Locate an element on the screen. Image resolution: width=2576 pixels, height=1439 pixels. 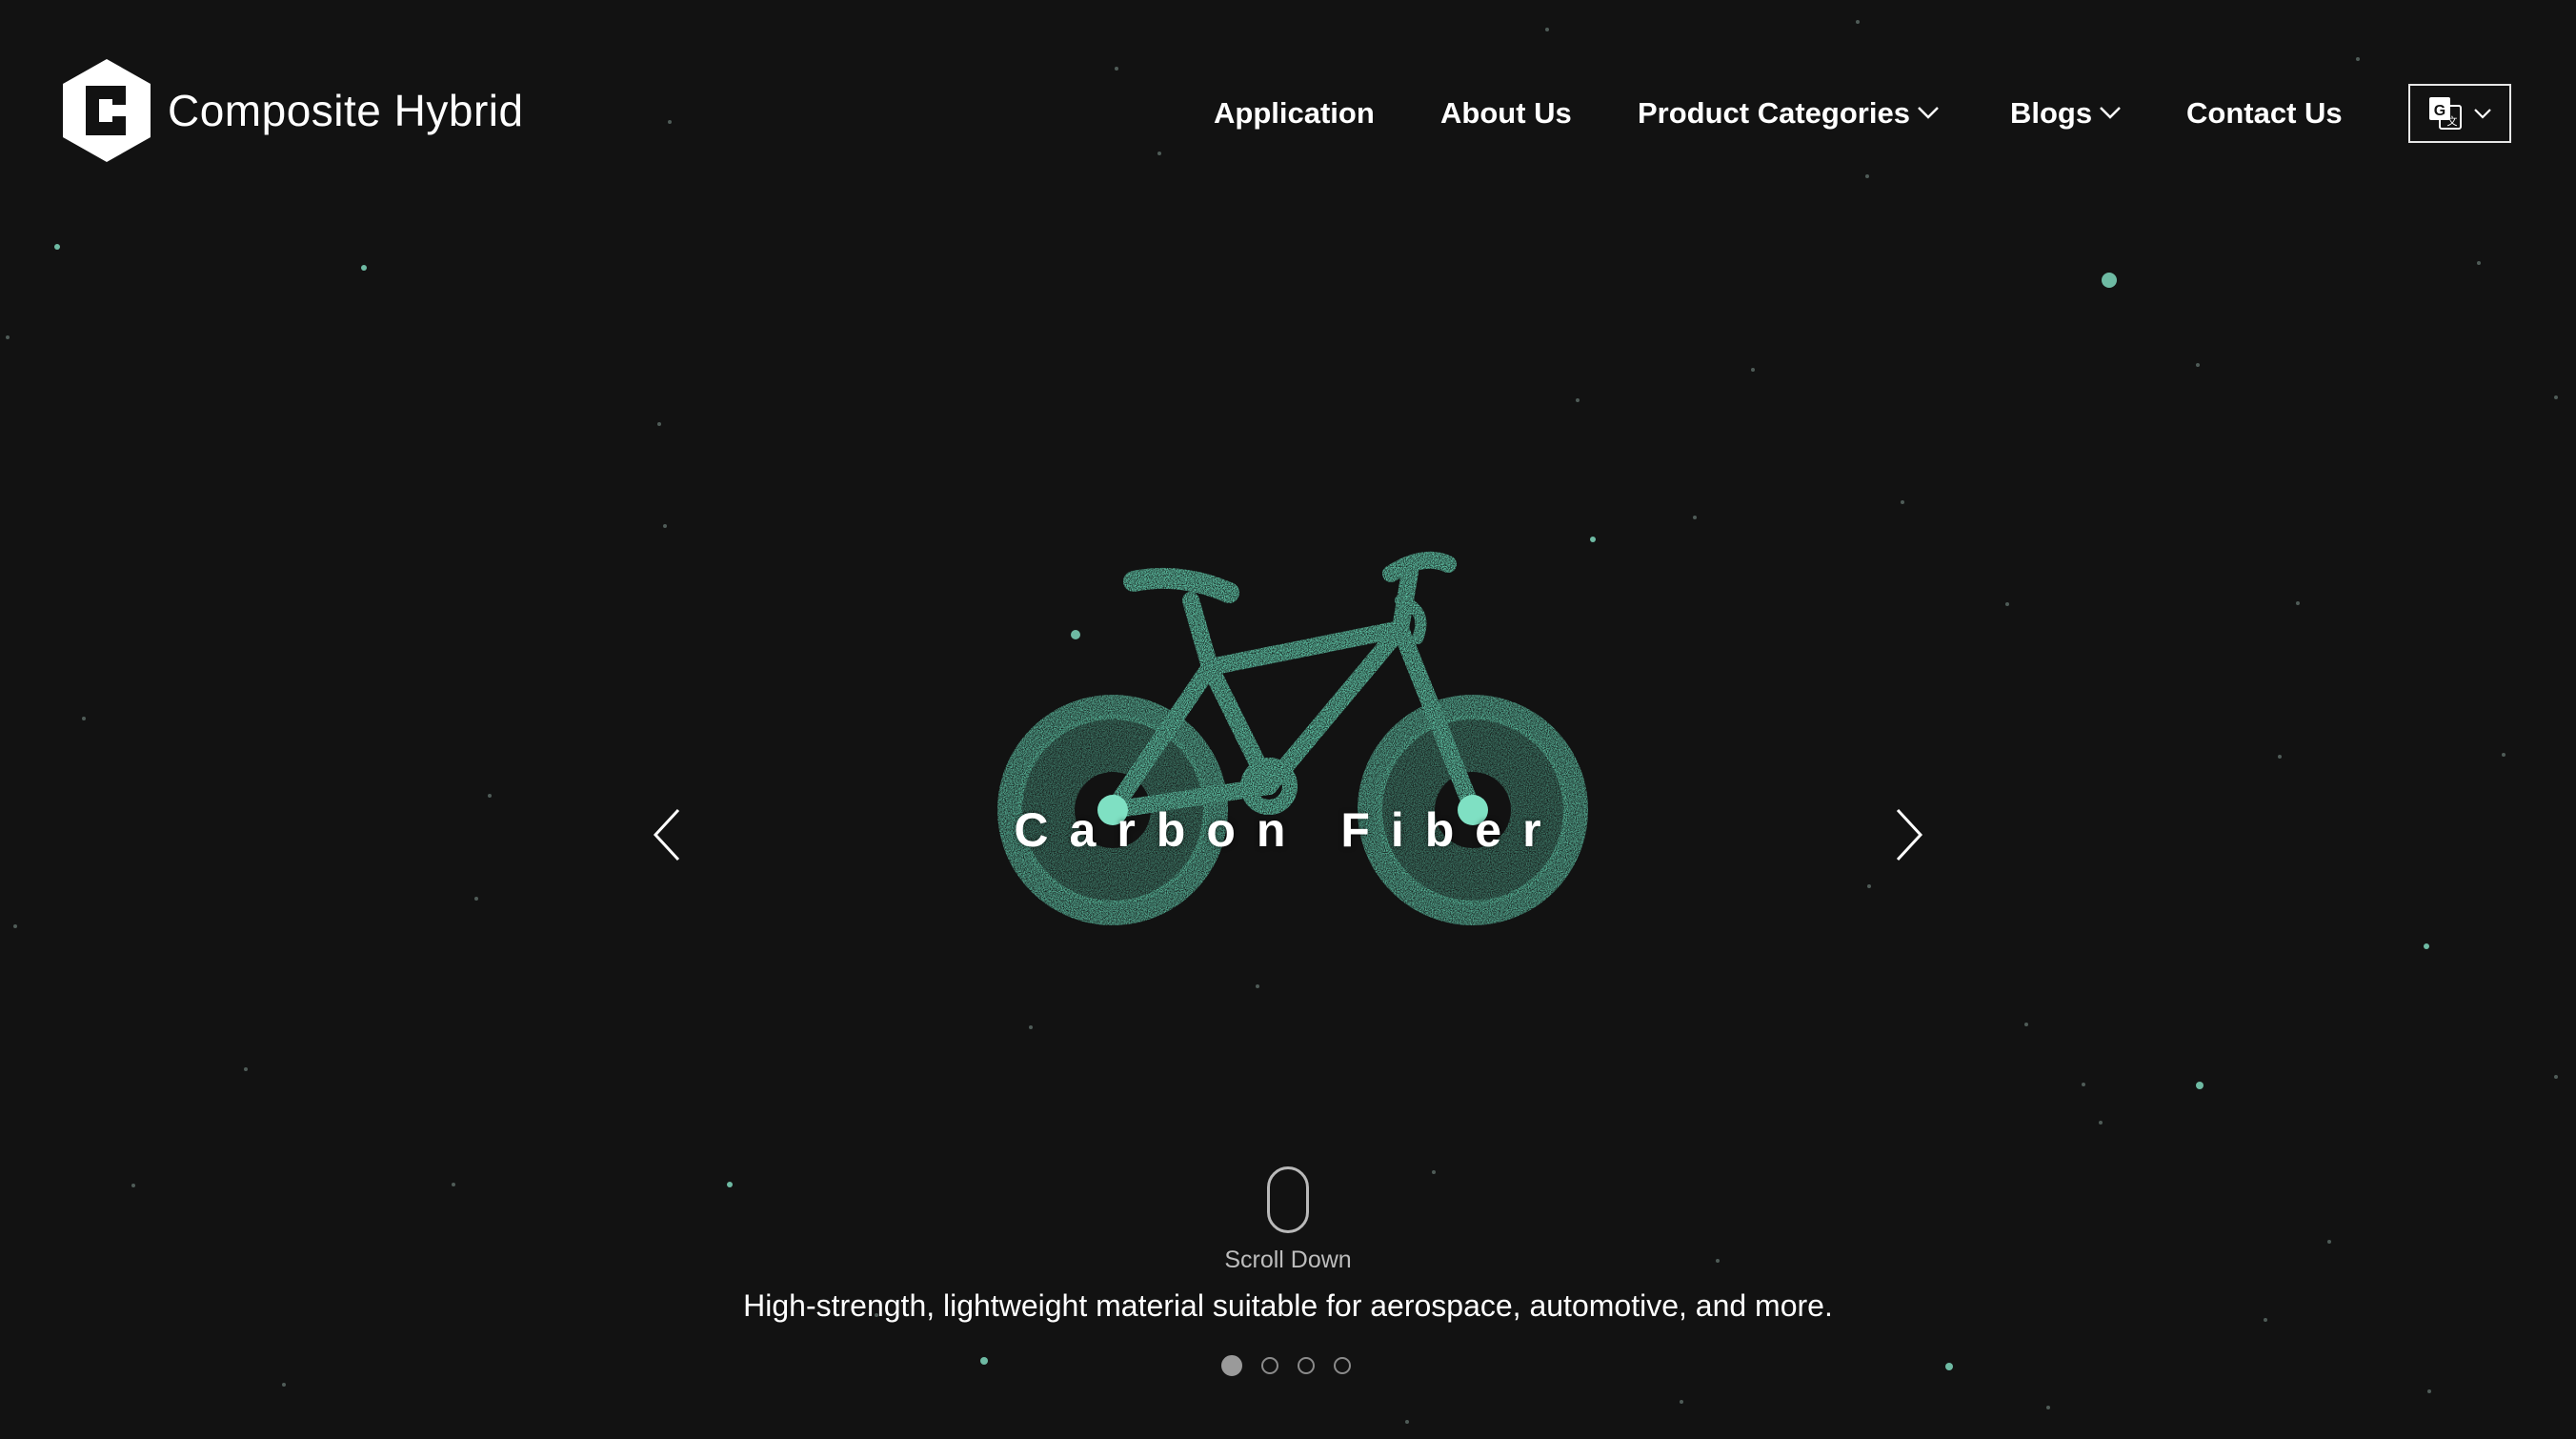
language-selector-button: G 文 is located at coordinates (2460, 113).